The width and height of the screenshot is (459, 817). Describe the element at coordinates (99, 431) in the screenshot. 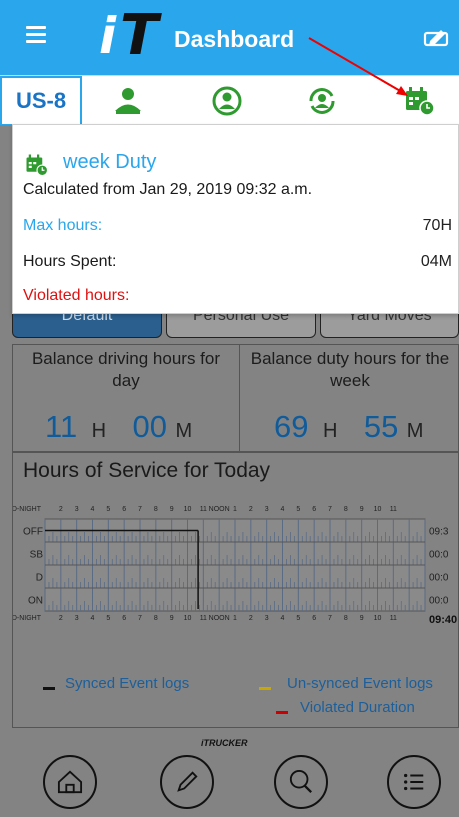

I see `driving-hours-unit: H` at that location.